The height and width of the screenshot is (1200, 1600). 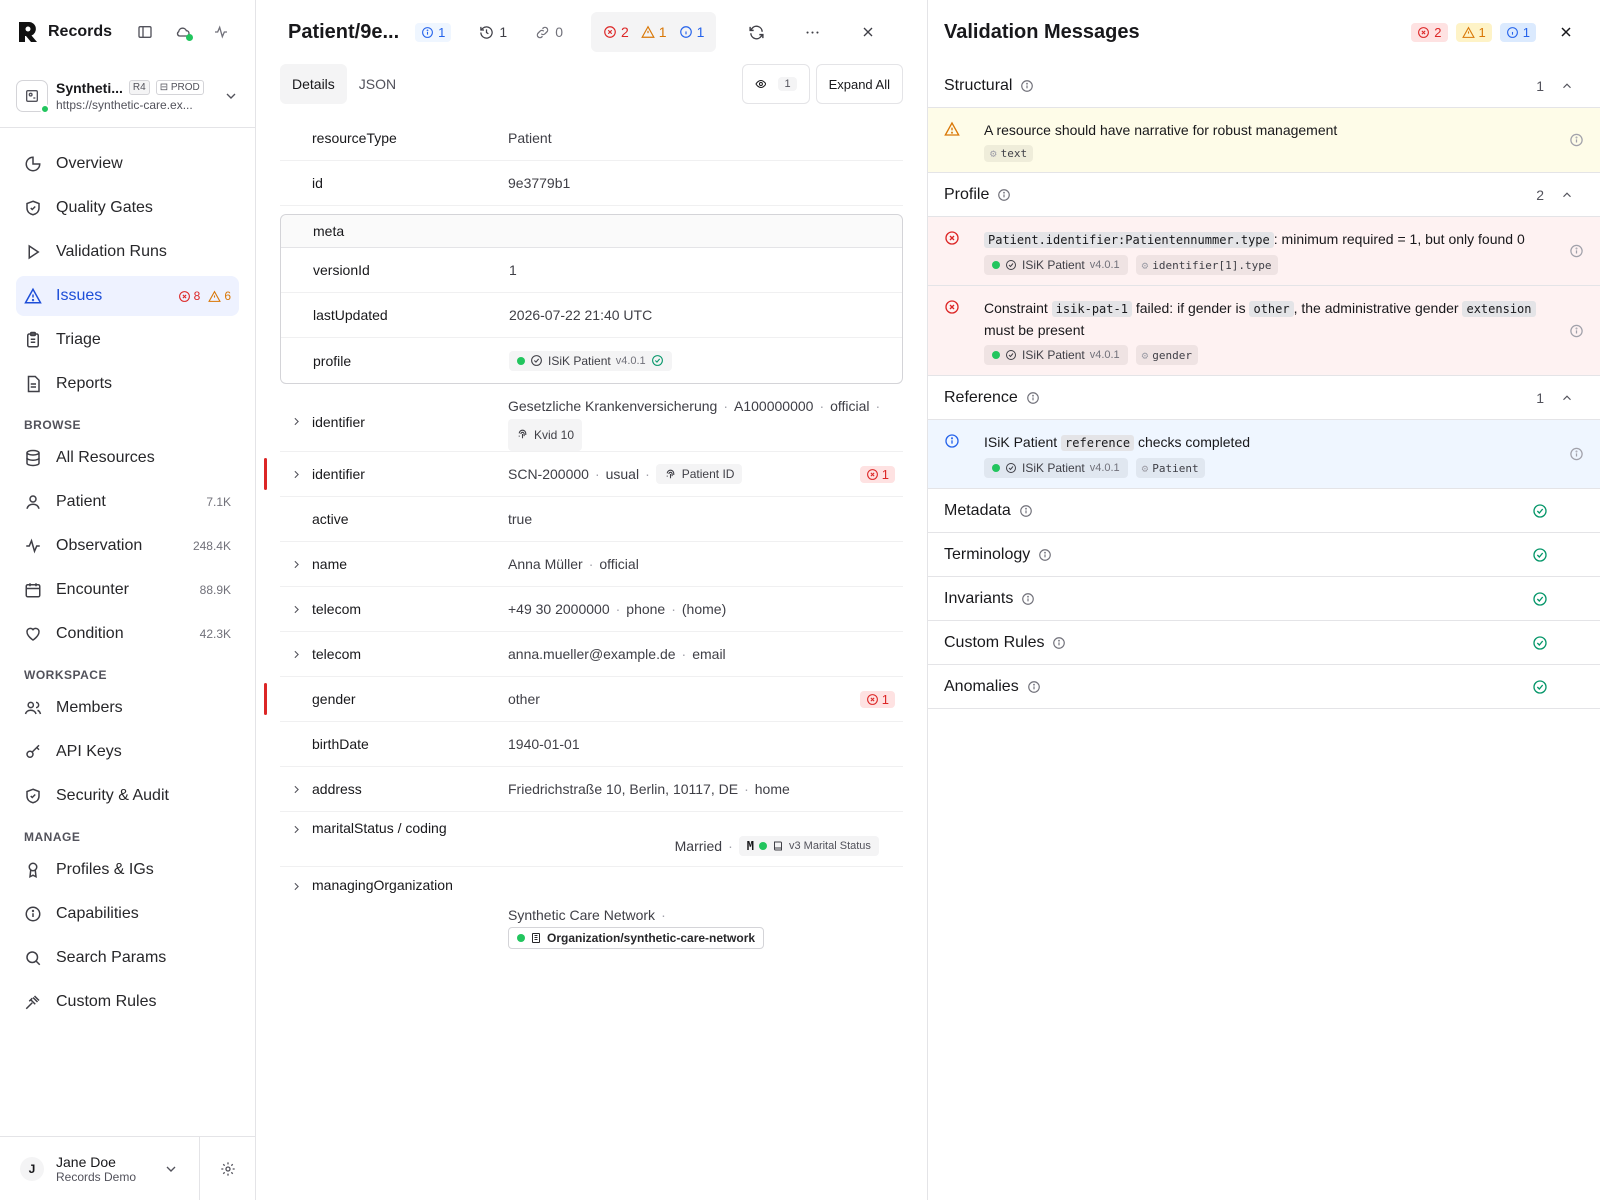 I want to click on nav-item-profiles-igs: Profiles & IGs, so click(x=127, y=870).